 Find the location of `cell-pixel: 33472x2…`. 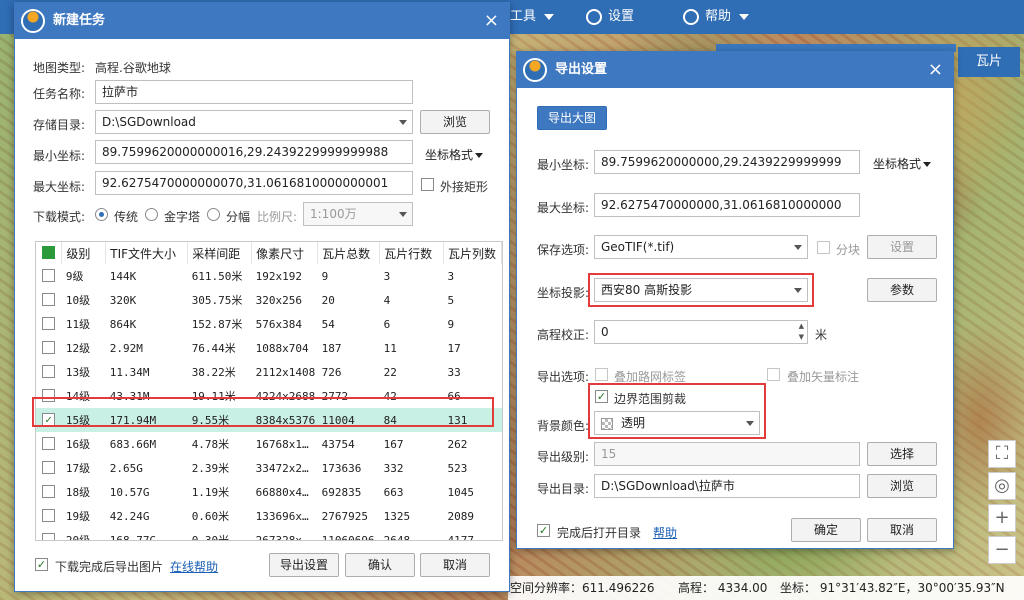

cell-pixel: 33472x2… is located at coordinates (282, 468).